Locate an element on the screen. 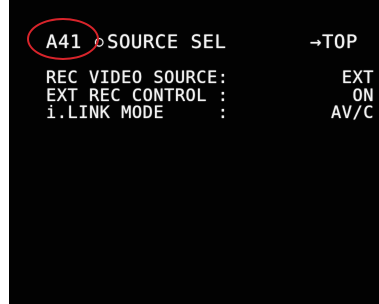  menu-code: A41 is located at coordinates (64, 42).